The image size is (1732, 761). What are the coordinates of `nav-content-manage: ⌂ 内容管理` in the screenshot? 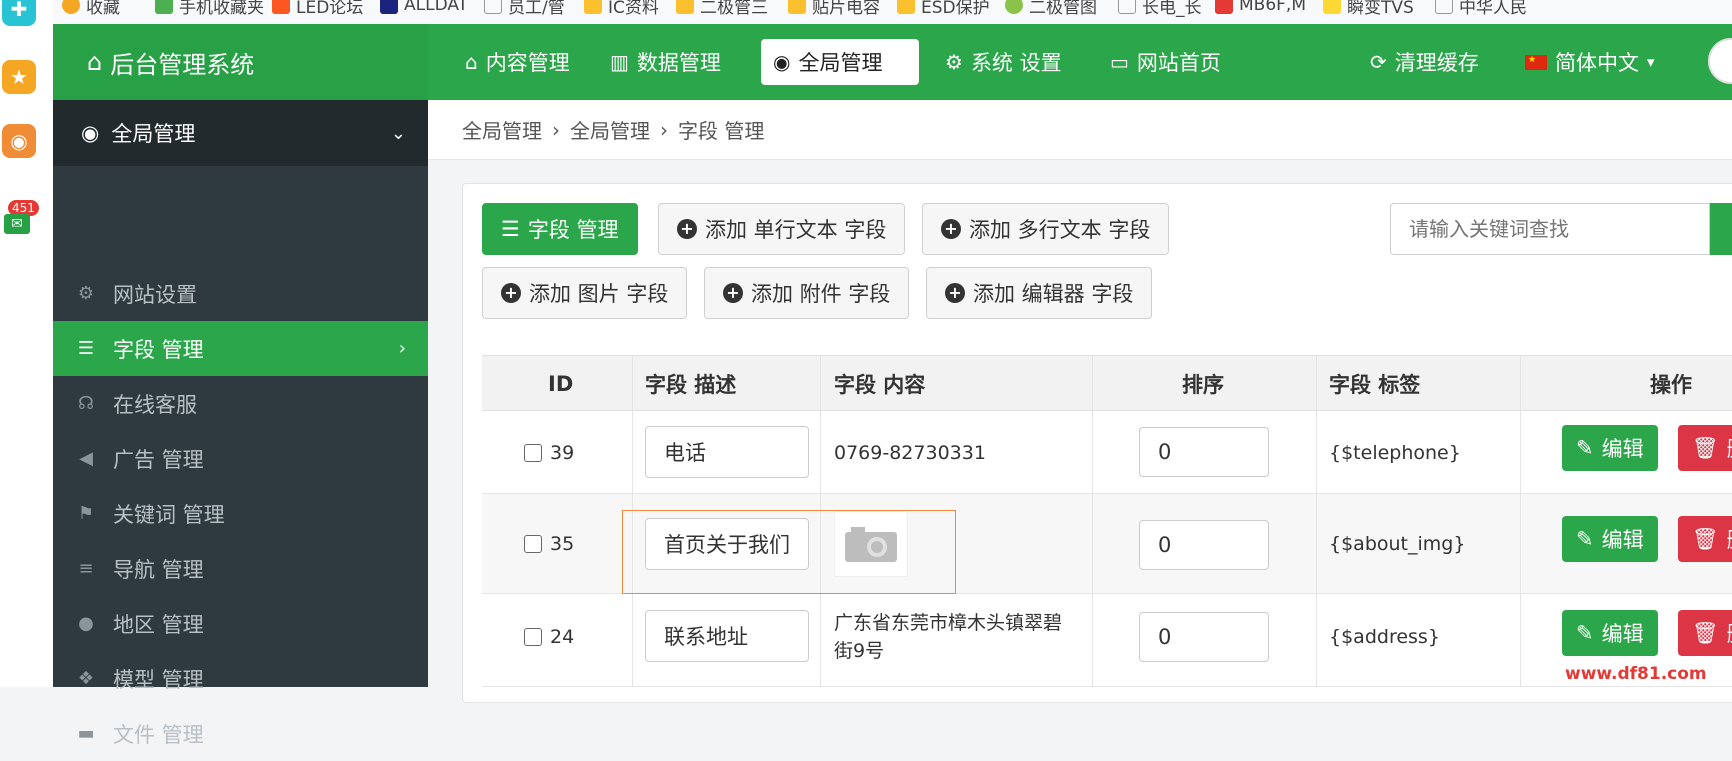 It's located at (517, 62).